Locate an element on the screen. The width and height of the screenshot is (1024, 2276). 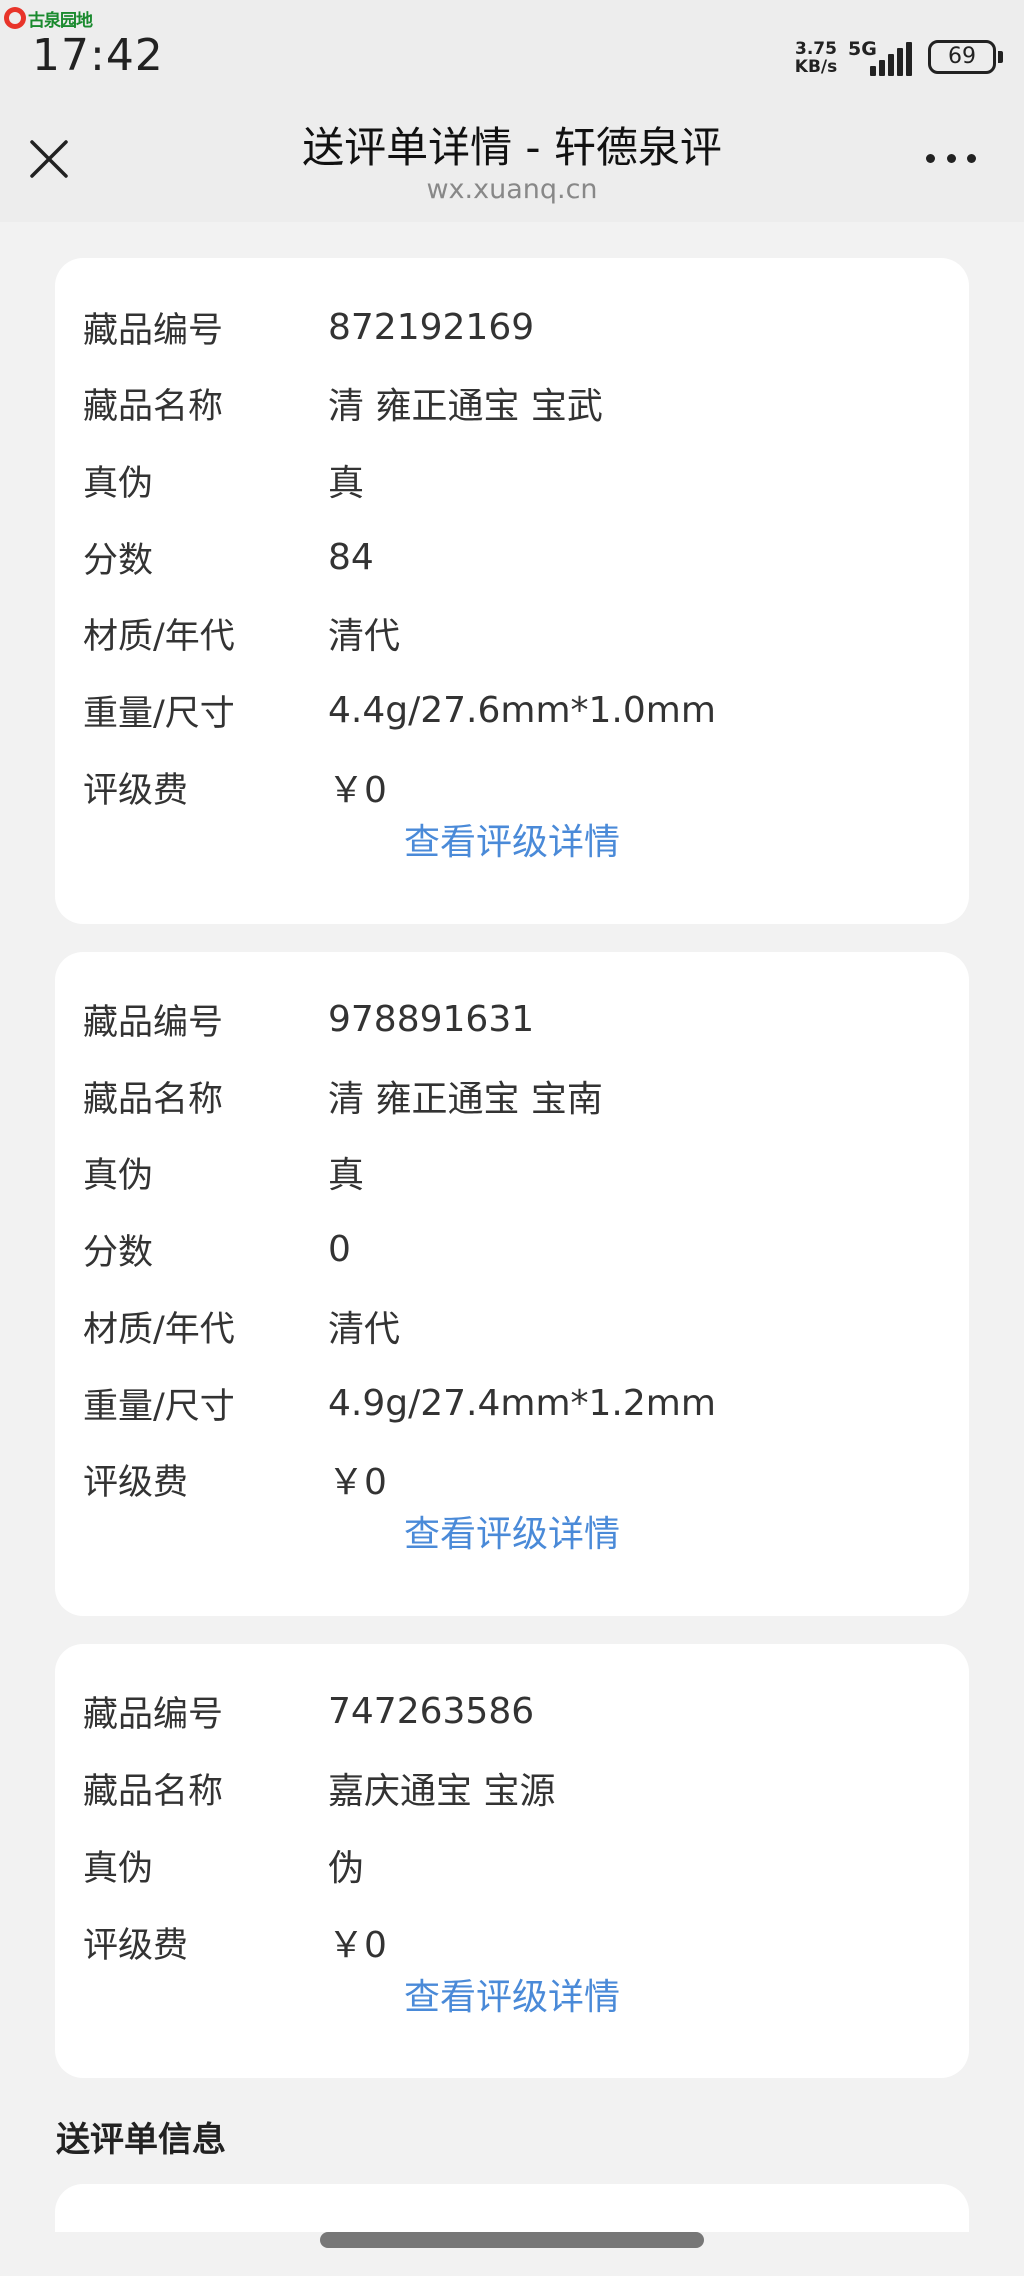
section-title: 送评单信息 is located at coordinates (141, 2140).